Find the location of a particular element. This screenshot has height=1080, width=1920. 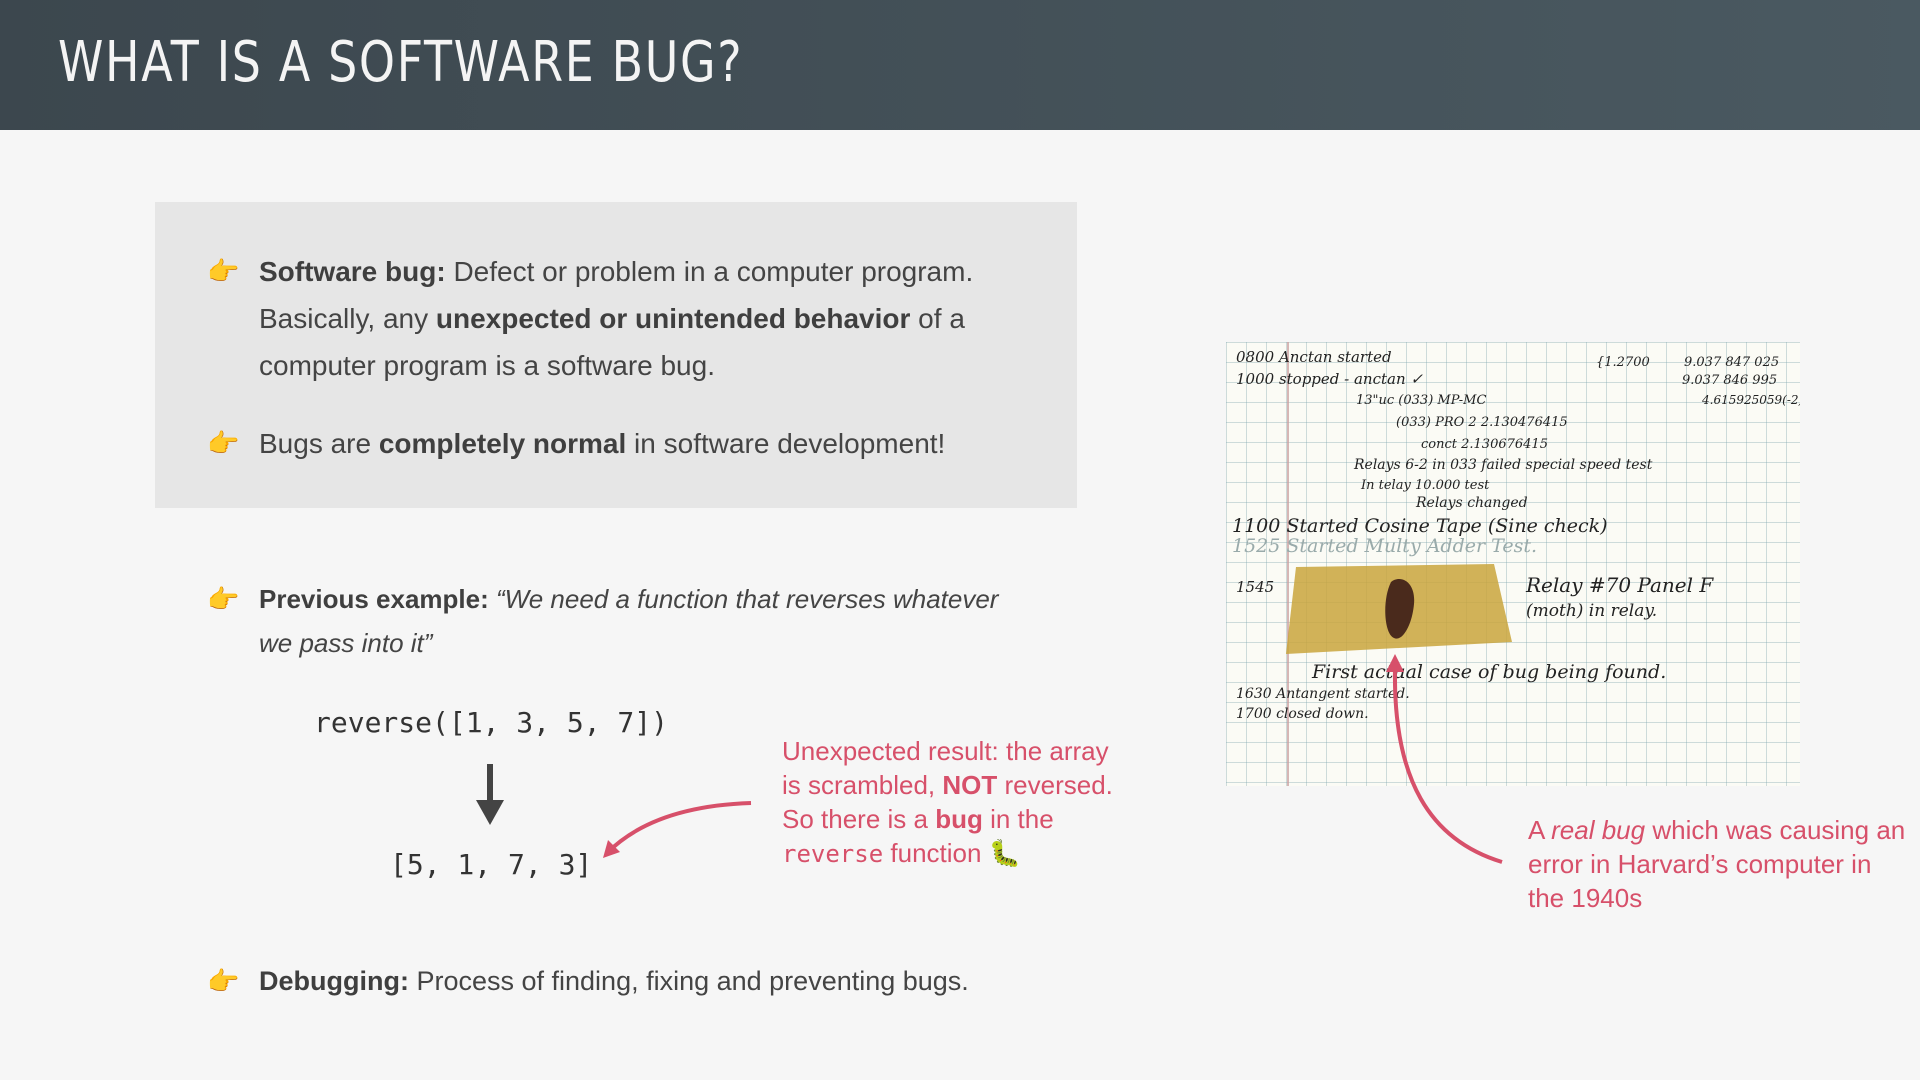

photo-arrow-icon is located at coordinates (1447, 765).